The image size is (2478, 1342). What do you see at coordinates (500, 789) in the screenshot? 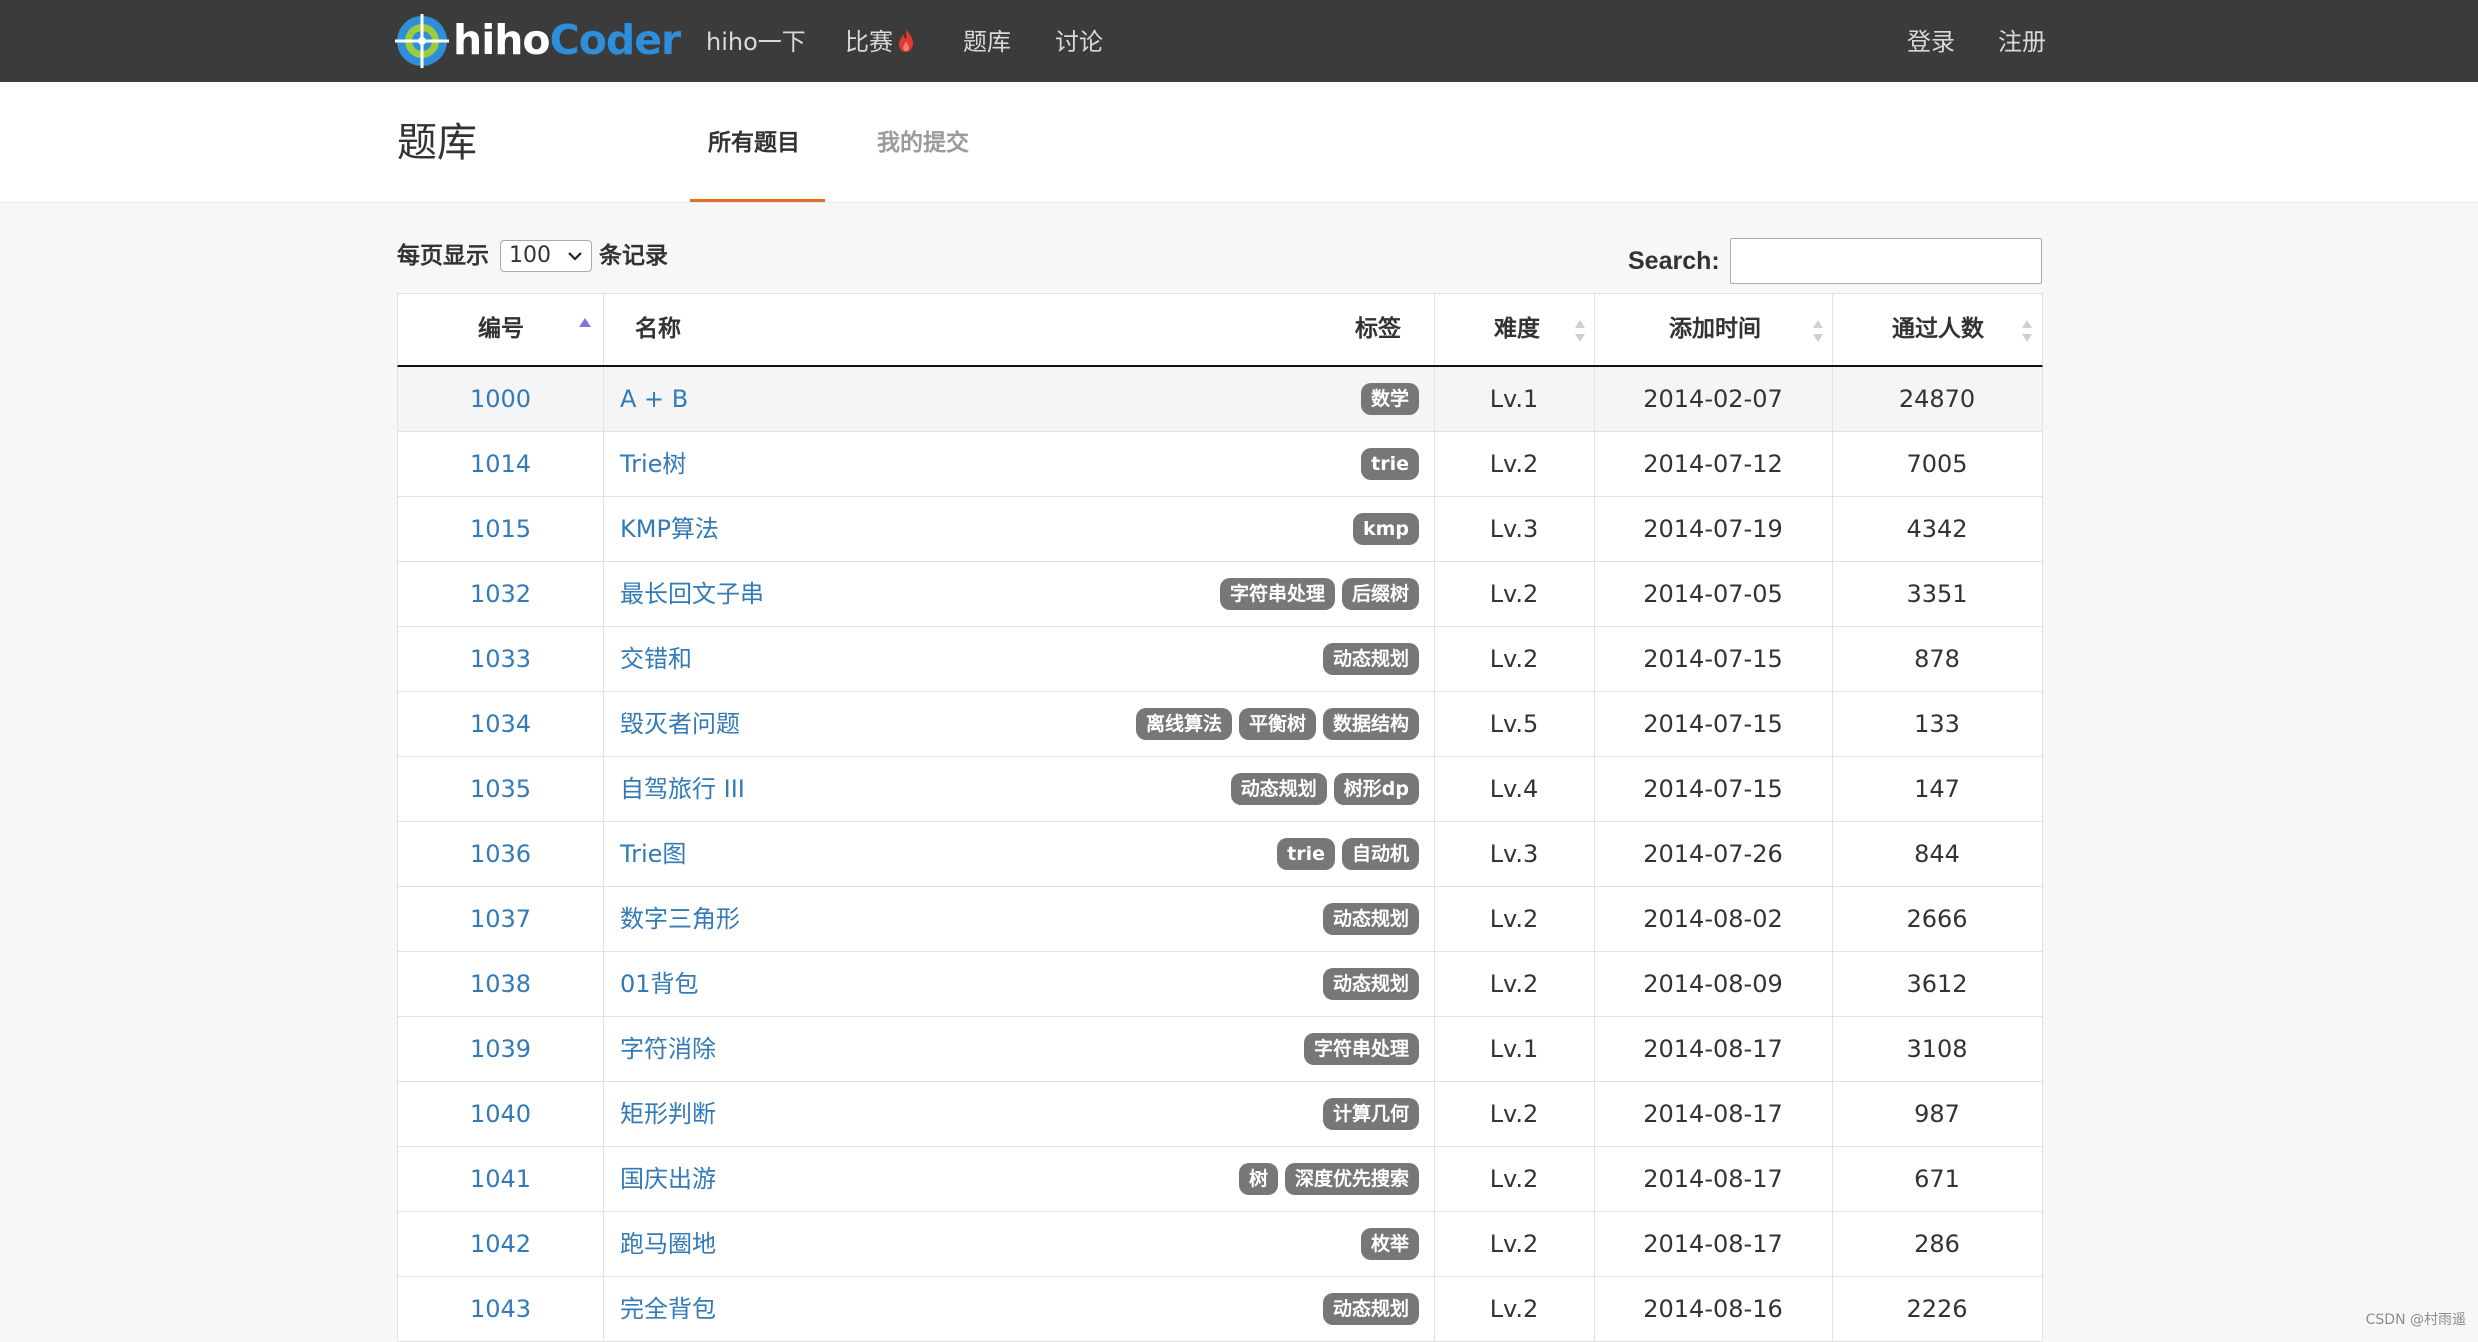
I see `problem-id-link: 1035` at bounding box center [500, 789].